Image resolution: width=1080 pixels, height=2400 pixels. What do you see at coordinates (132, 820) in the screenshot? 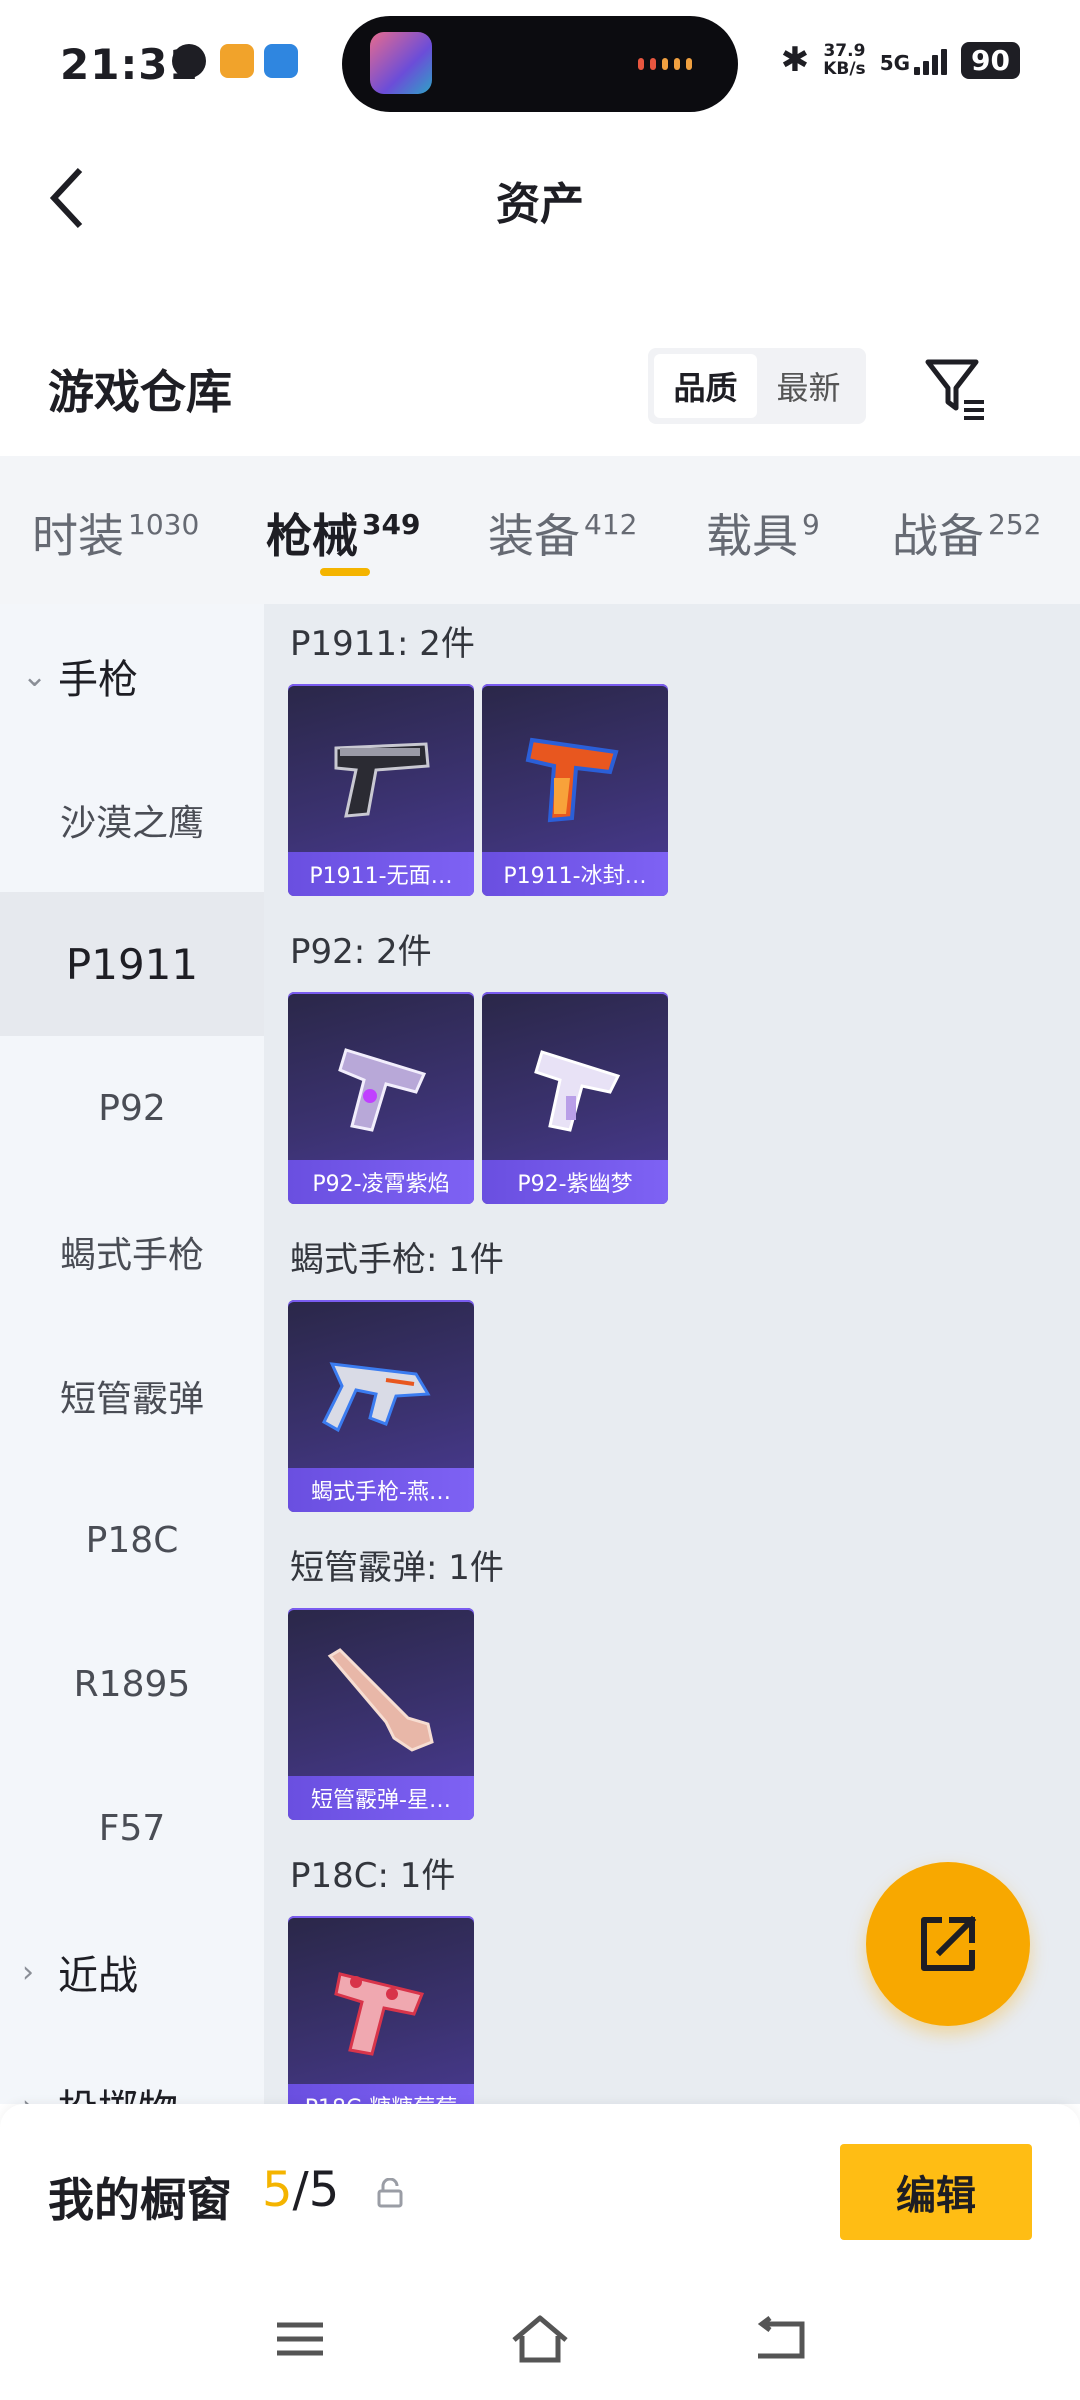
I see `sidebar-item-desert-eagle: 沙漠之鹰` at bounding box center [132, 820].